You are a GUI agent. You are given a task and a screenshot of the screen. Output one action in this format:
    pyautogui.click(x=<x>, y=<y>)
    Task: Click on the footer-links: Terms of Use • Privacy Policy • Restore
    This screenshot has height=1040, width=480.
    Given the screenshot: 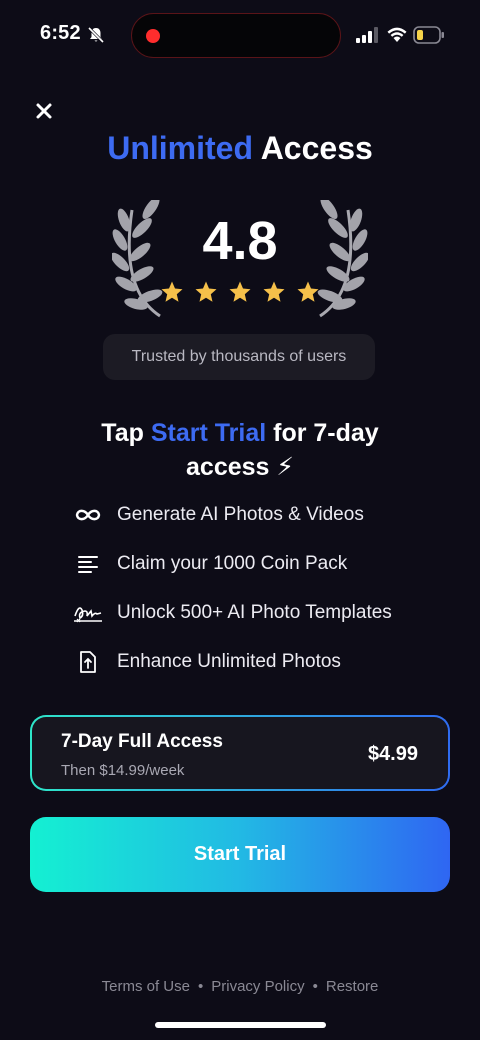 What is the action you would take?
    pyautogui.click(x=240, y=986)
    